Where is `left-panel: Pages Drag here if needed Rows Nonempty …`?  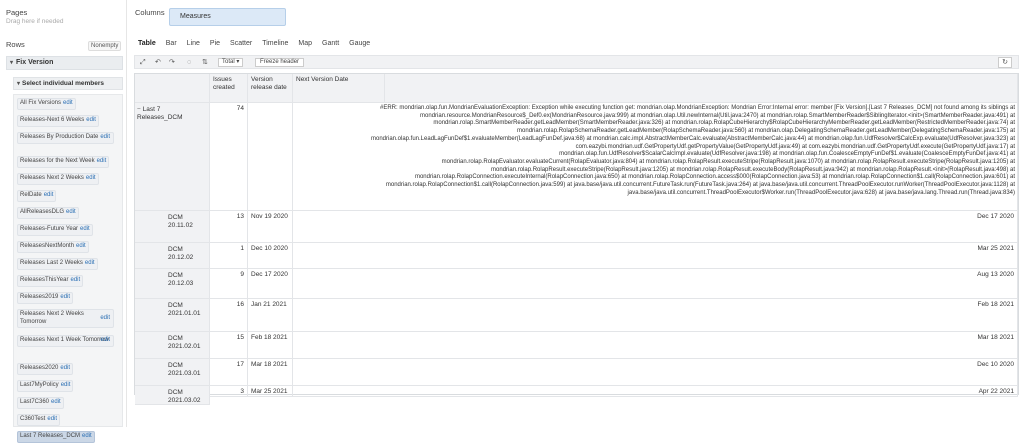 left-panel: Pages Drag here if needed Rows Nonempty … is located at coordinates (63, 221).